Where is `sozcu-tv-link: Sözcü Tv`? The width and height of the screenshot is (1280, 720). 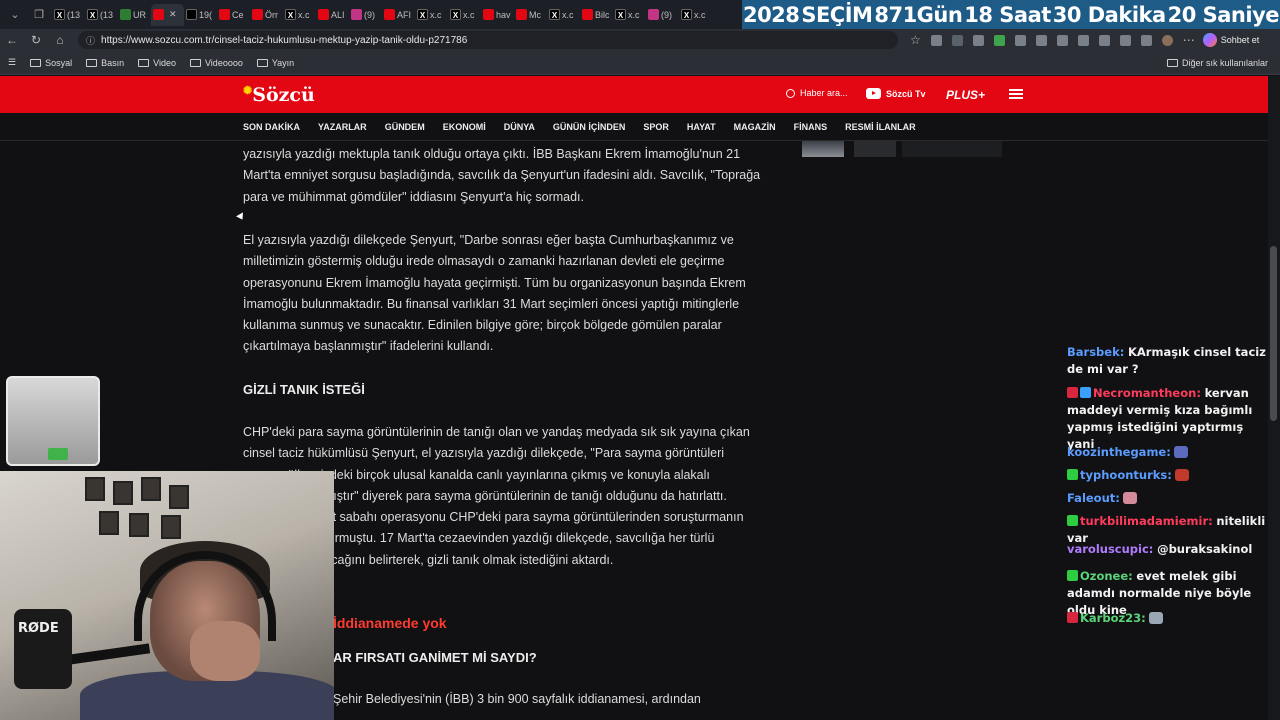 sozcu-tv-link: Sözcü Tv is located at coordinates (896, 93).